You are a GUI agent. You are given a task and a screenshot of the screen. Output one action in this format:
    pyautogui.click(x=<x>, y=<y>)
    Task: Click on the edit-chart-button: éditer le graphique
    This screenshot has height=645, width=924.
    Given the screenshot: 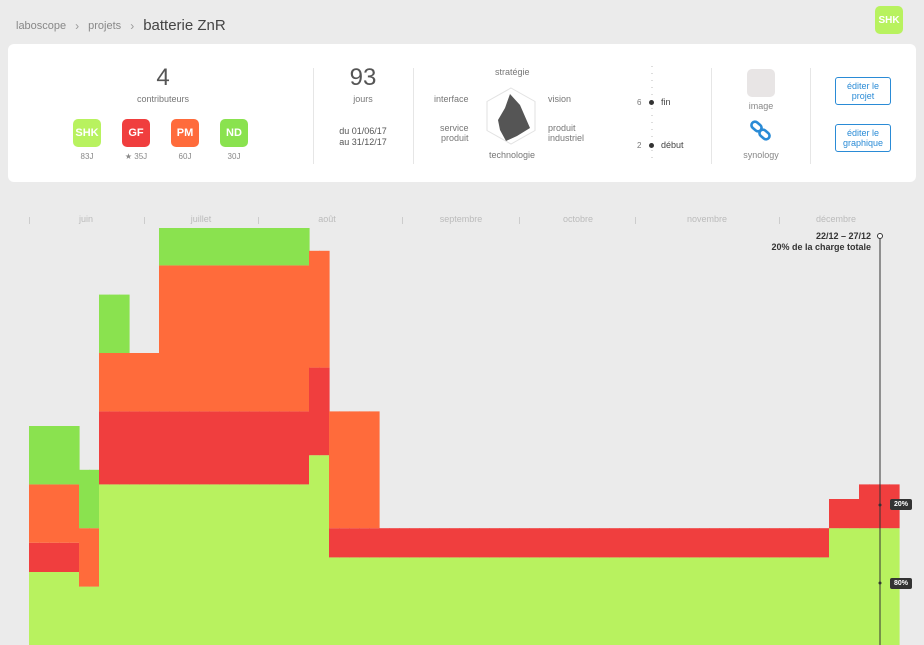 What is the action you would take?
    pyautogui.click(x=863, y=138)
    